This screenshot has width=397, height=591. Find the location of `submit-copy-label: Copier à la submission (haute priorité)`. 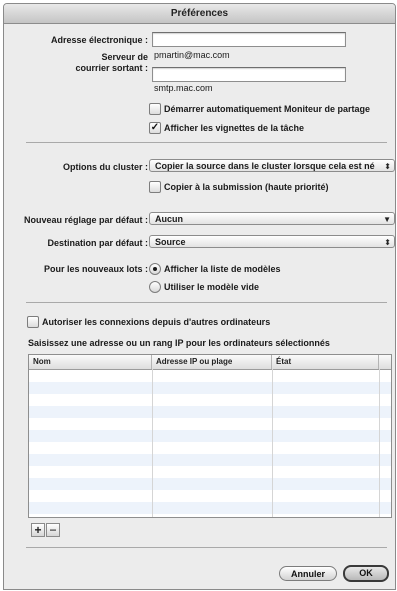

submit-copy-label: Copier à la submission (haute priorité) is located at coordinates (246, 187).